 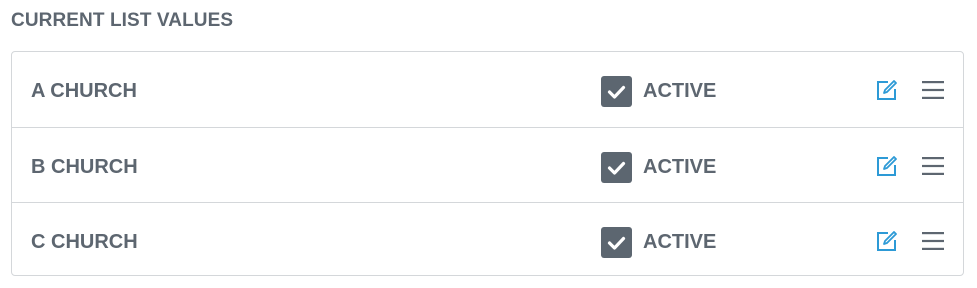 What do you see at coordinates (84, 242) in the screenshot?
I see `row-name: C CHURCH` at bounding box center [84, 242].